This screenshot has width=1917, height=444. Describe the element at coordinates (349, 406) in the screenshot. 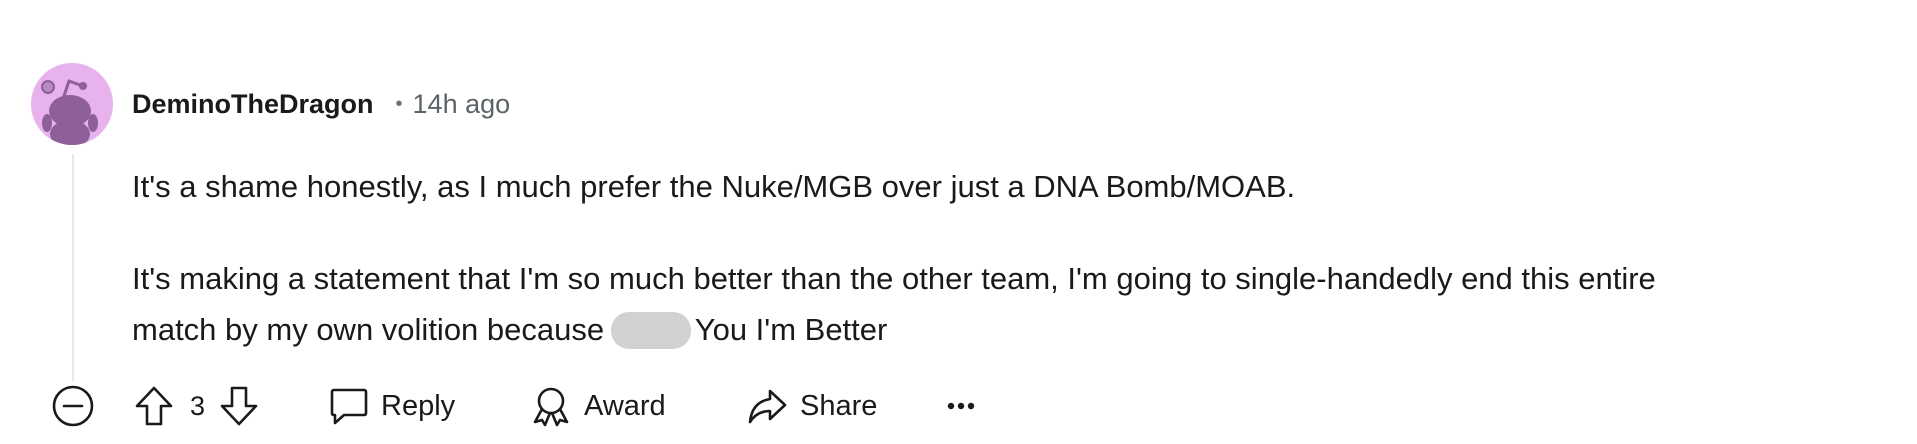

I see `speech-bubble-icon` at that location.